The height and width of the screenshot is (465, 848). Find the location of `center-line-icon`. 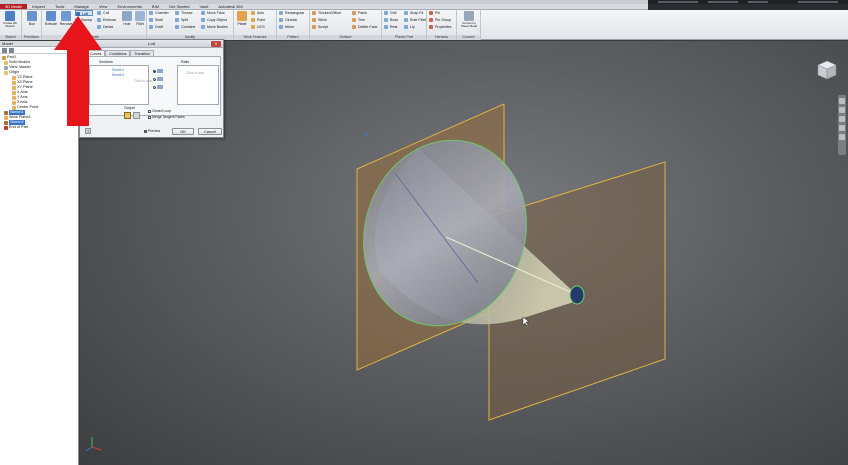

center-line-icon is located at coordinates (160, 79).